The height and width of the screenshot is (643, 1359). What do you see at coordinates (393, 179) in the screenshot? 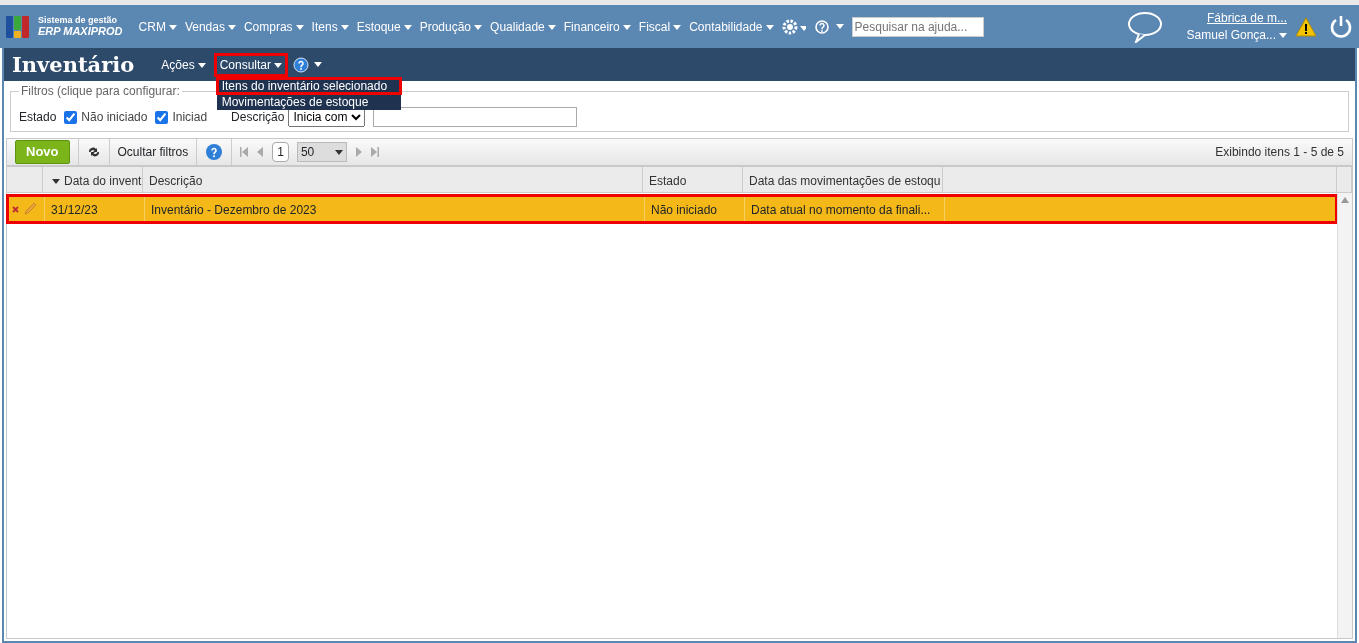
I see `column-header: Descrição` at bounding box center [393, 179].